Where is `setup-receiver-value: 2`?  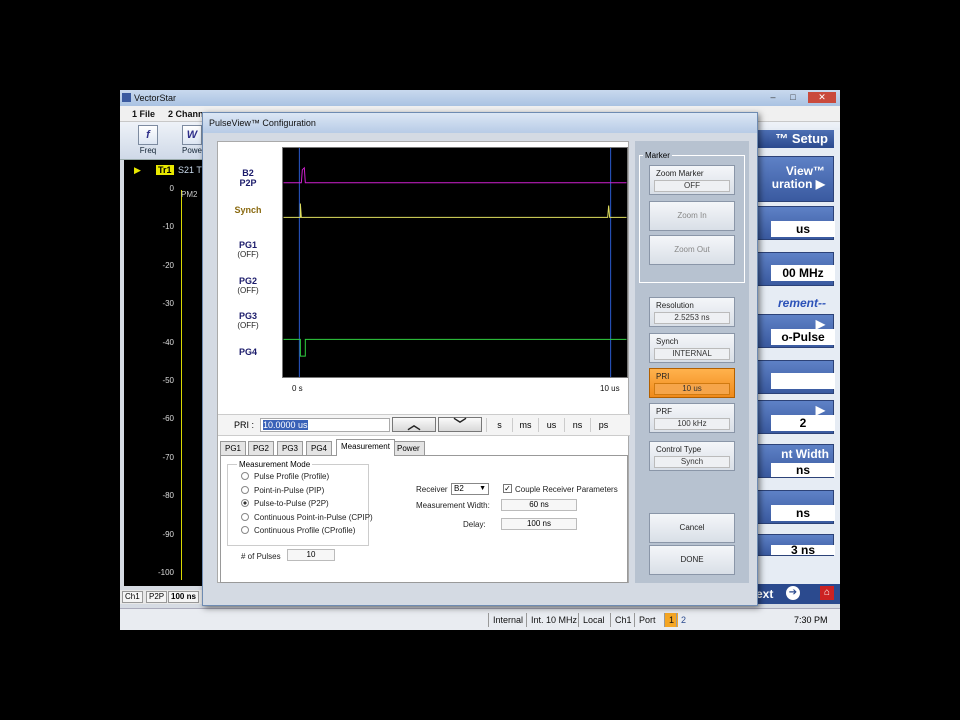 setup-receiver-value: 2 is located at coordinates (803, 423).